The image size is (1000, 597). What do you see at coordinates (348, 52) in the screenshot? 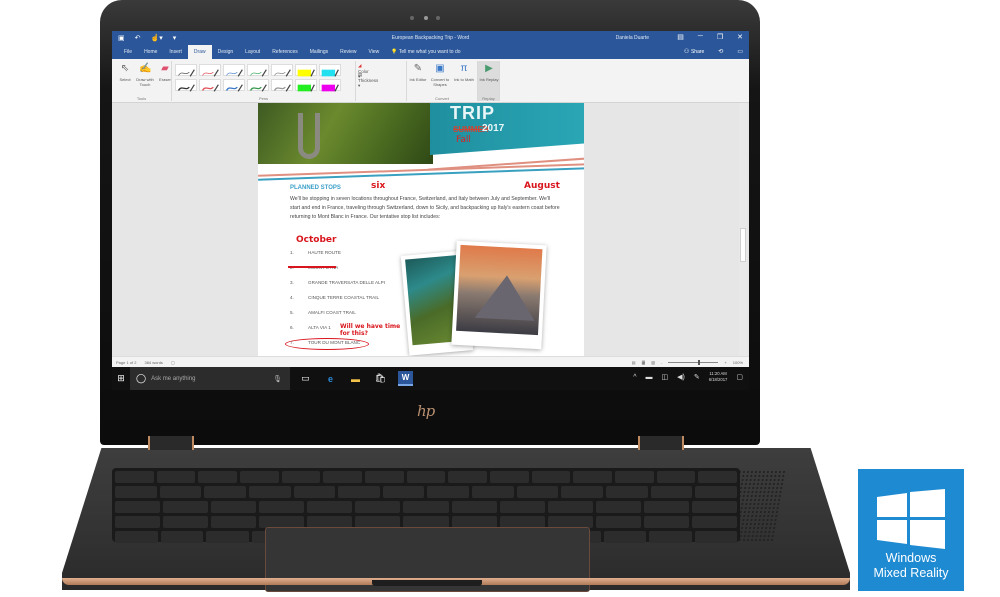
I see `tab-review: Review` at bounding box center [348, 52].